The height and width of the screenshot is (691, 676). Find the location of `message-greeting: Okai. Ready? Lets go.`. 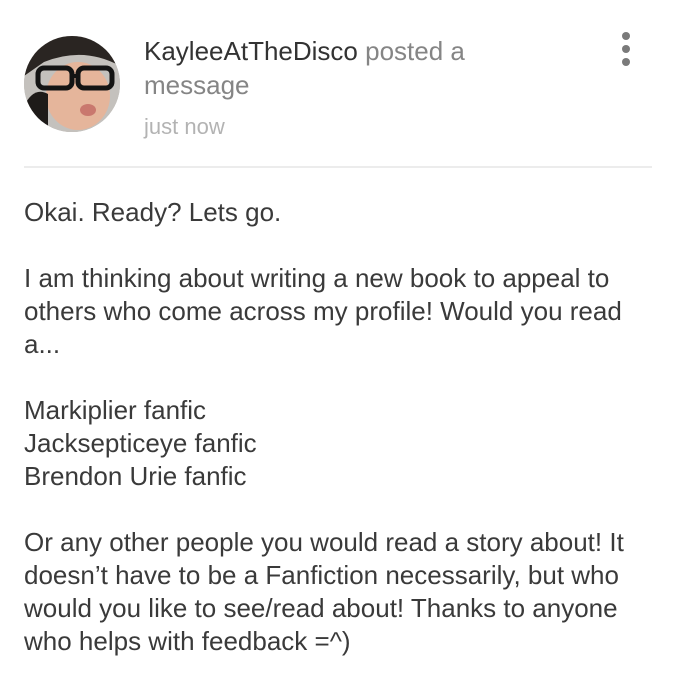

message-greeting: Okai. Ready? Lets go. is located at coordinates (153, 212).